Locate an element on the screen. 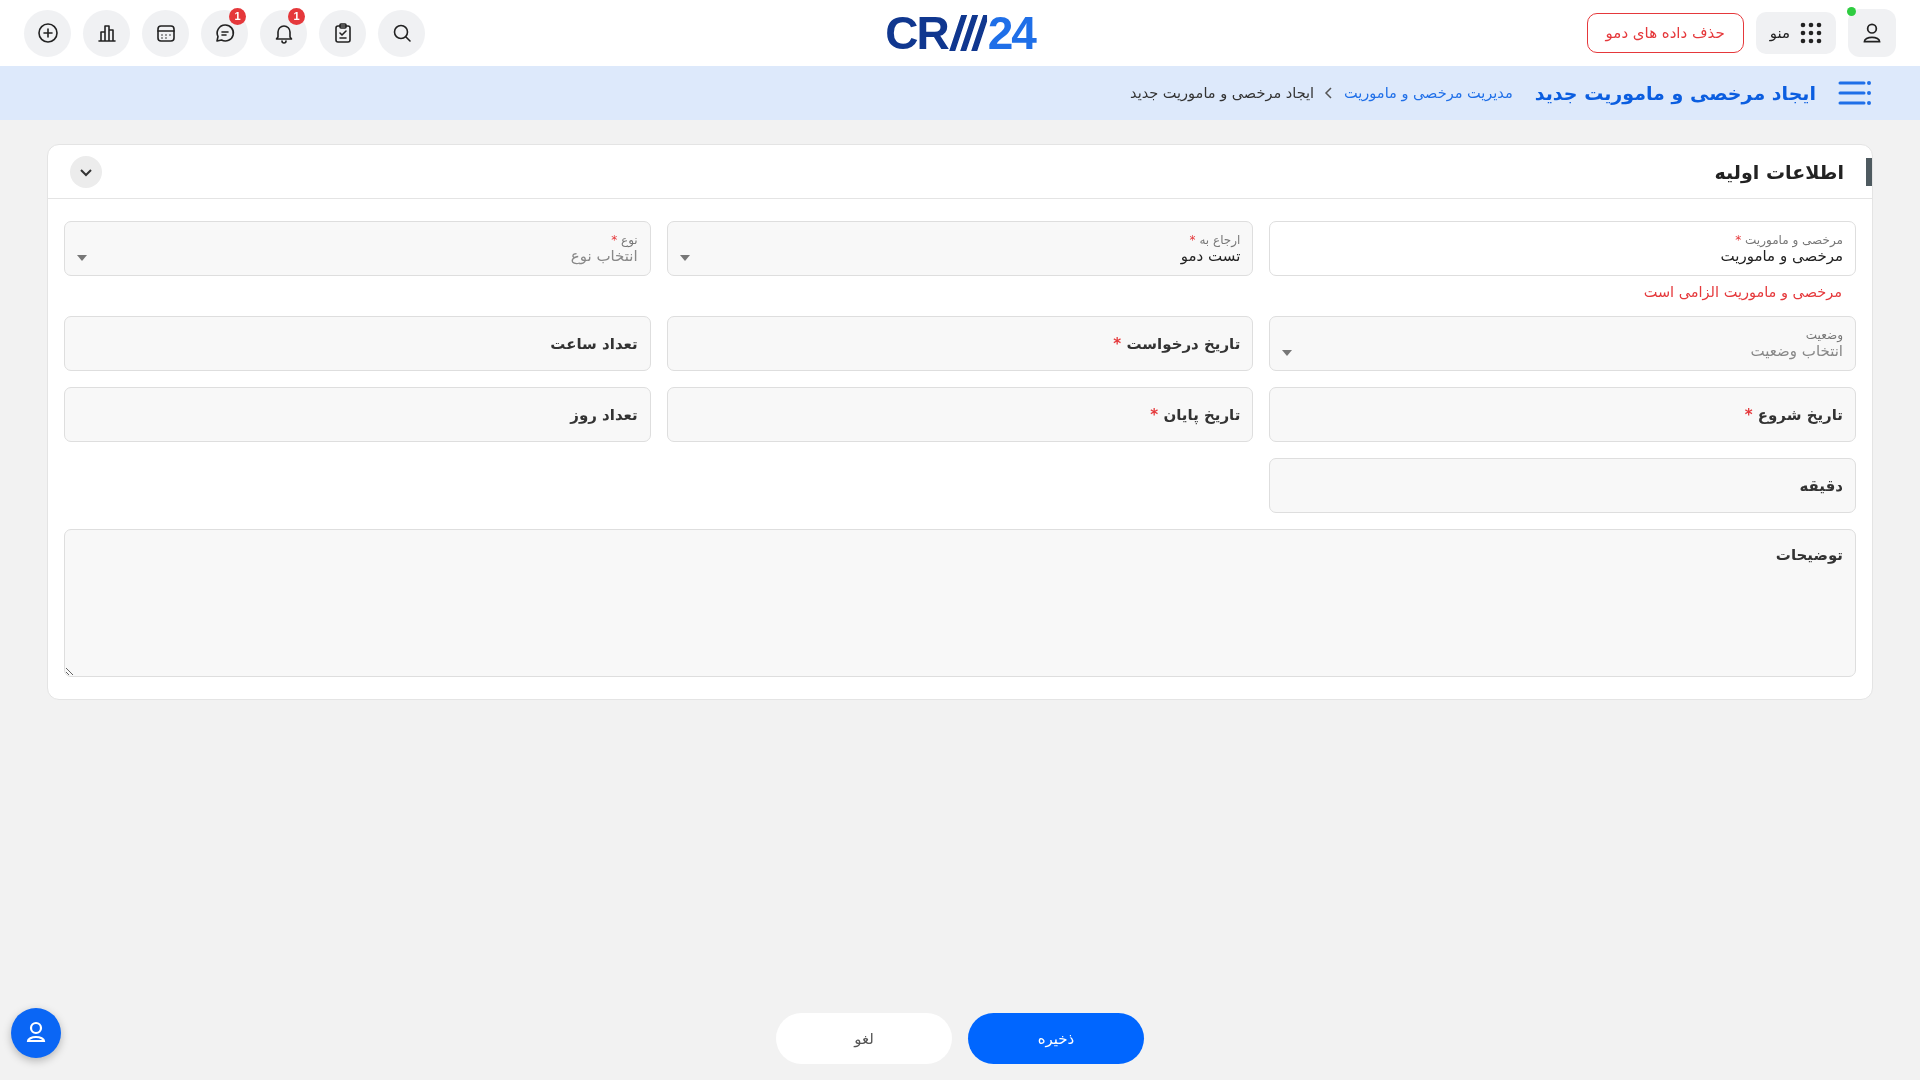  bell-button: 1 is located at coordinates (283, 33).